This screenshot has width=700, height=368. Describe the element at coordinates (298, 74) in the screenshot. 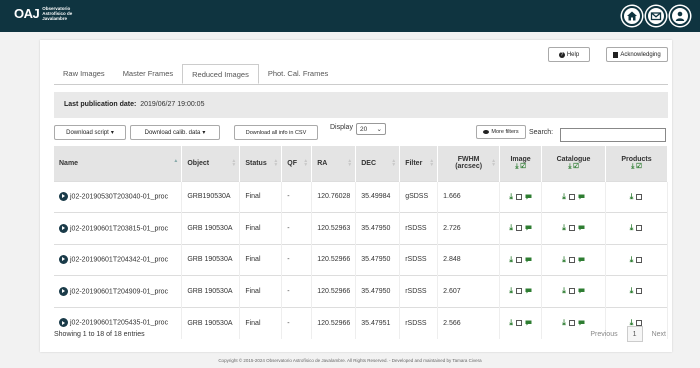

I see `tab-phot-cal-frames: Phot. Cal. Frames` at that location.